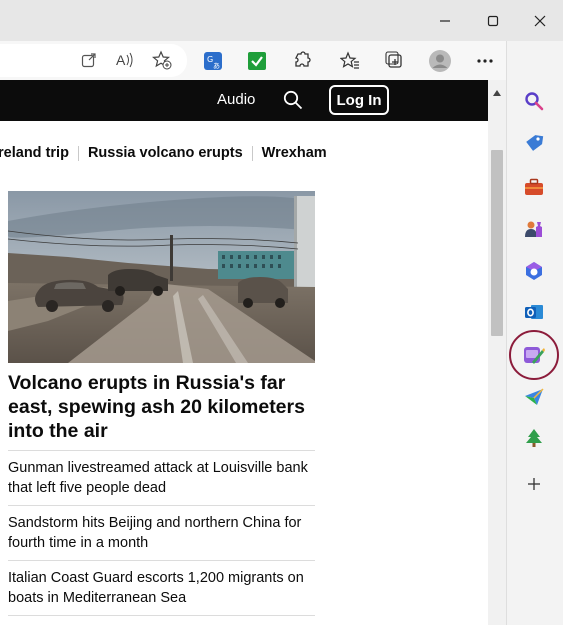 The width and height of the screenshot is (563, 625). I want to click on extensions-icon, so click(301, 61).